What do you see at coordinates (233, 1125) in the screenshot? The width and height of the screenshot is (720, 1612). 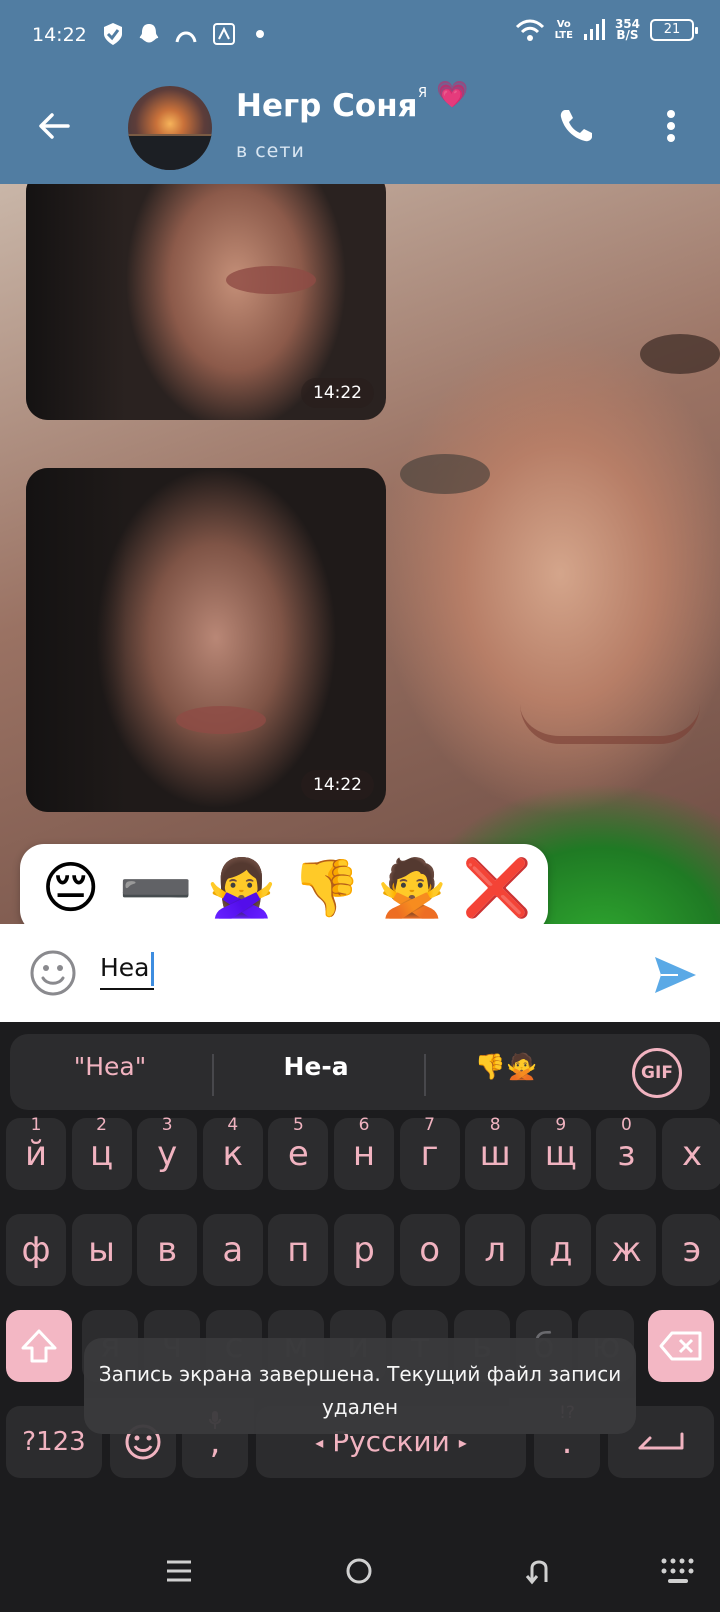 I see `key-number-hint: 4` at bounding box center [233, 1125].